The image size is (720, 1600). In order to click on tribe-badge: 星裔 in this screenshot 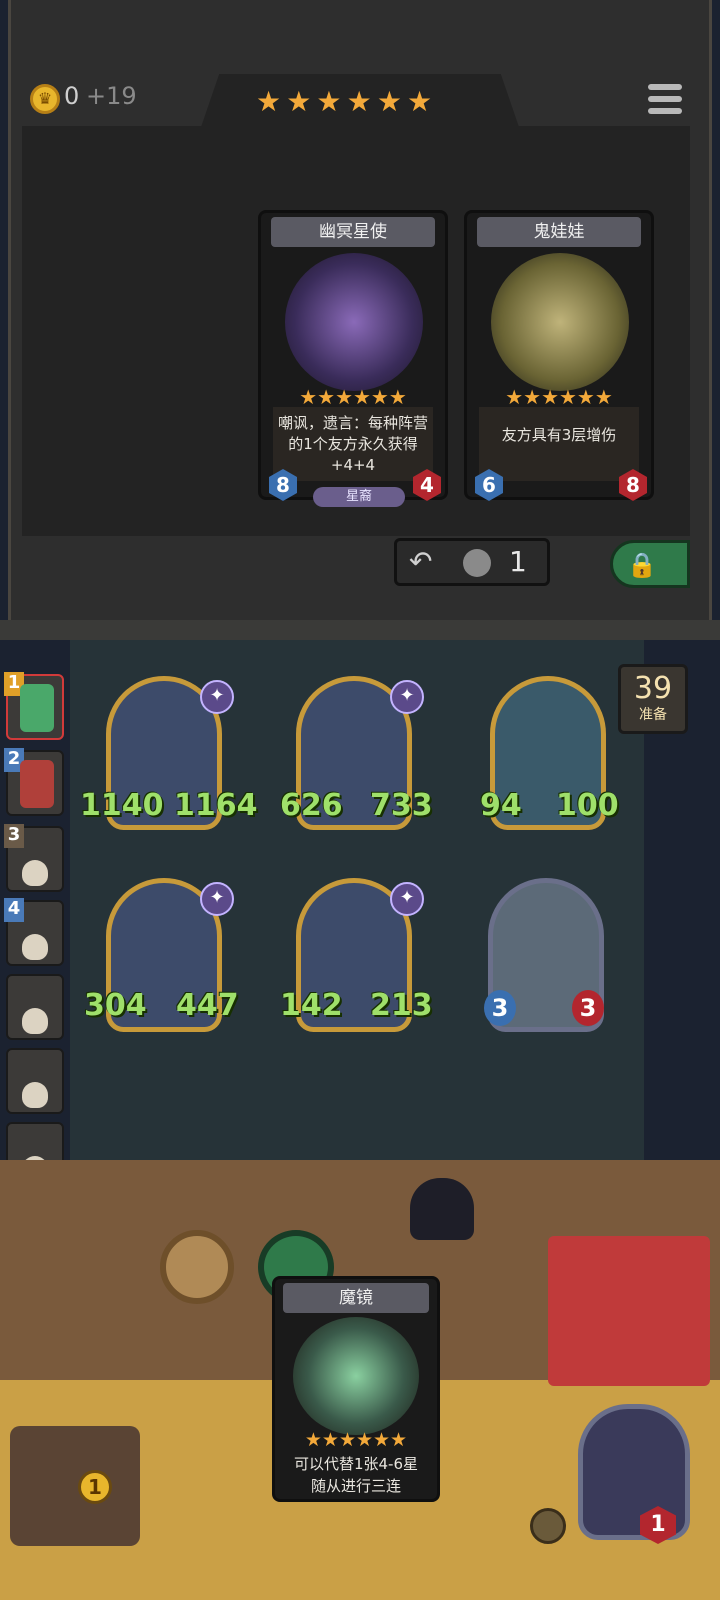, I will do `click(359, 497)`.